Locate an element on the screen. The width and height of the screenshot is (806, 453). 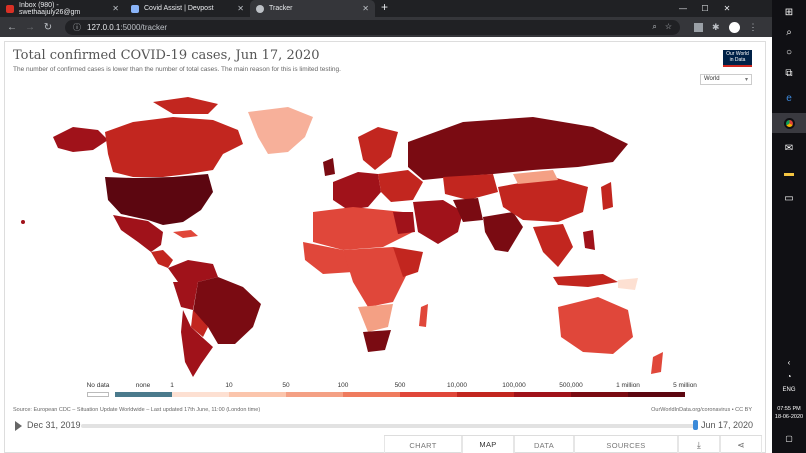
source-link: OurWorldInData.org/coronavirus • CC BY is located at coordinates (701, 410).